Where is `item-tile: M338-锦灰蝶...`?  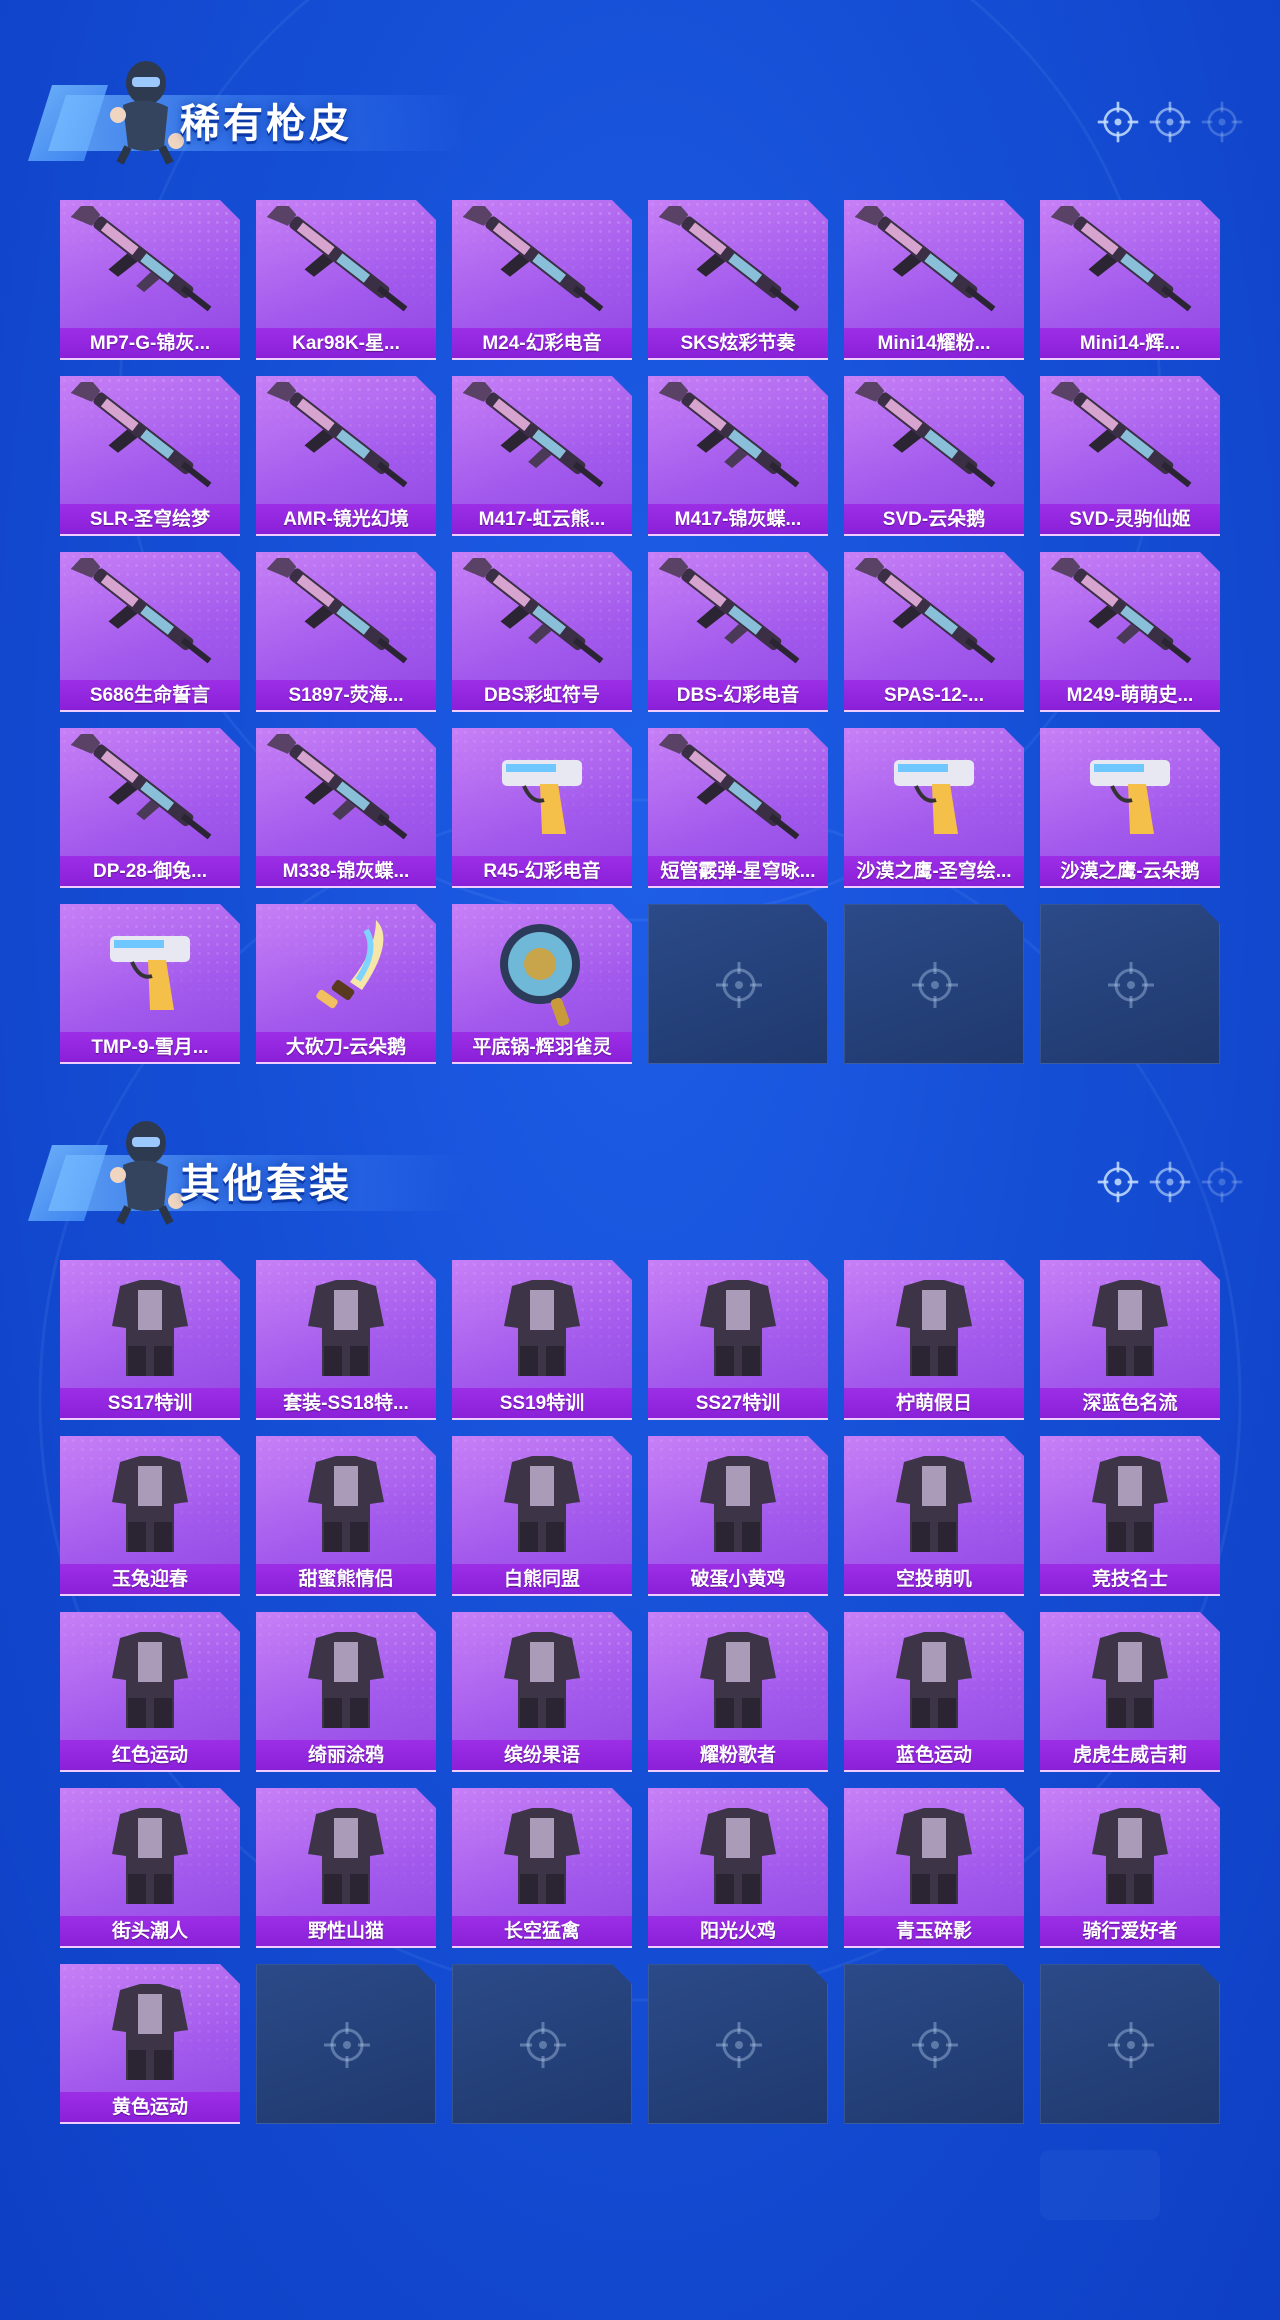
item-tile: M338-锦灰蝶... is located at coordinates (346, 808).